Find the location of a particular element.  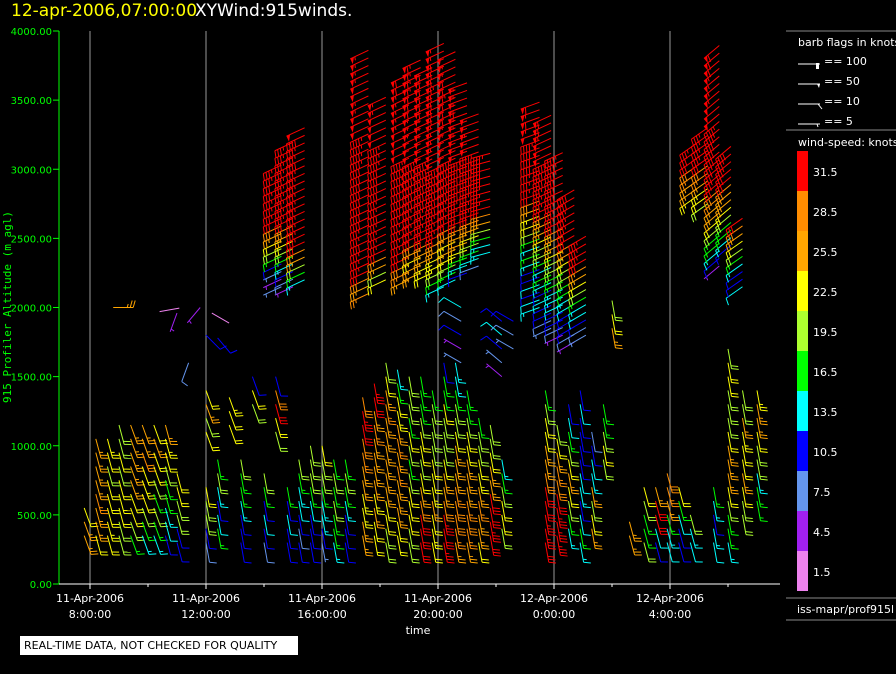

y-tick-label: 2500.00 is located at coordinates (31, 239).